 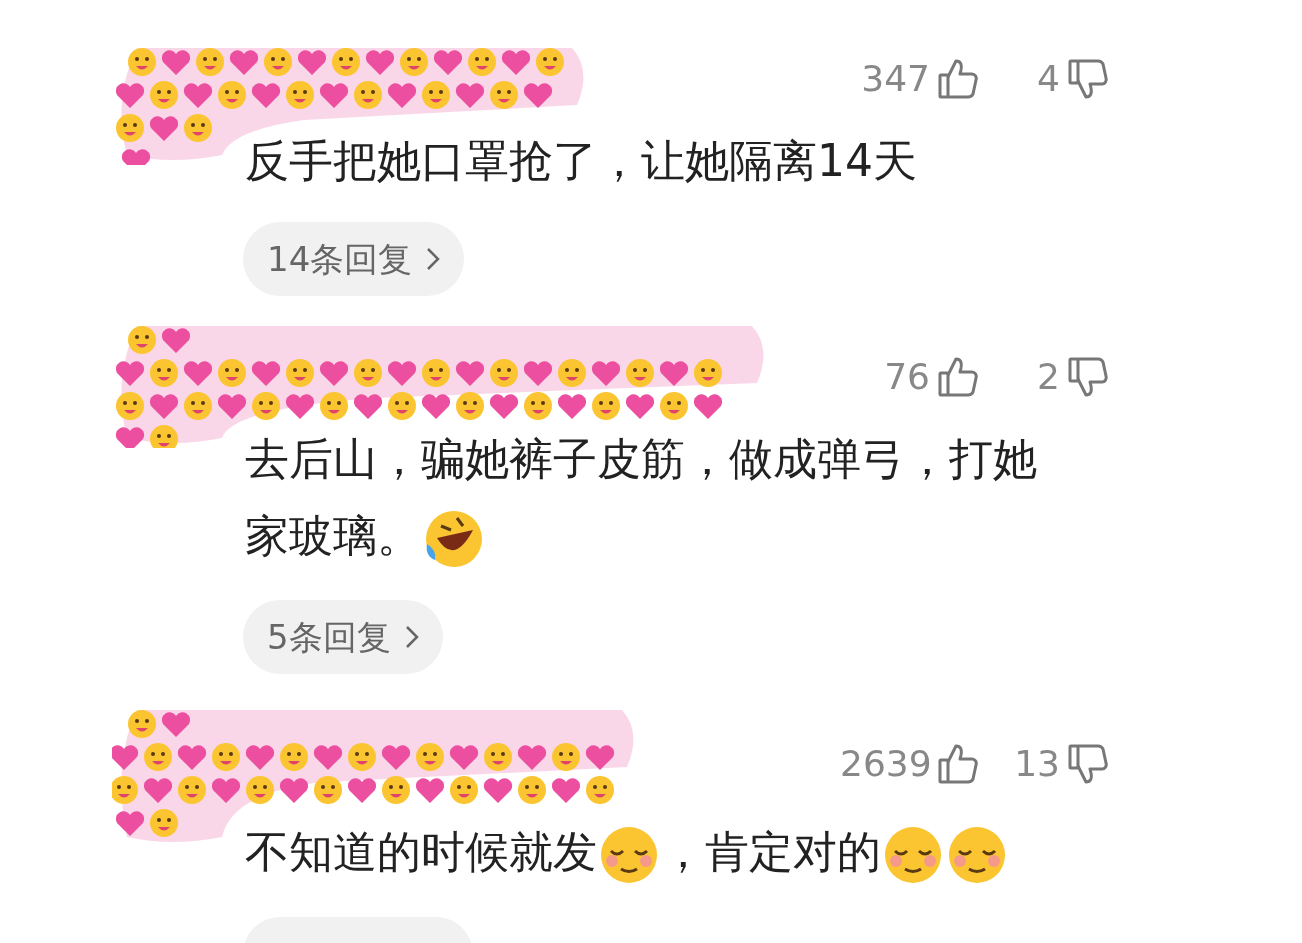 I want to click on comment-text: 不知道的时候就发 ，肯定对的, so click(x=658, y=851).